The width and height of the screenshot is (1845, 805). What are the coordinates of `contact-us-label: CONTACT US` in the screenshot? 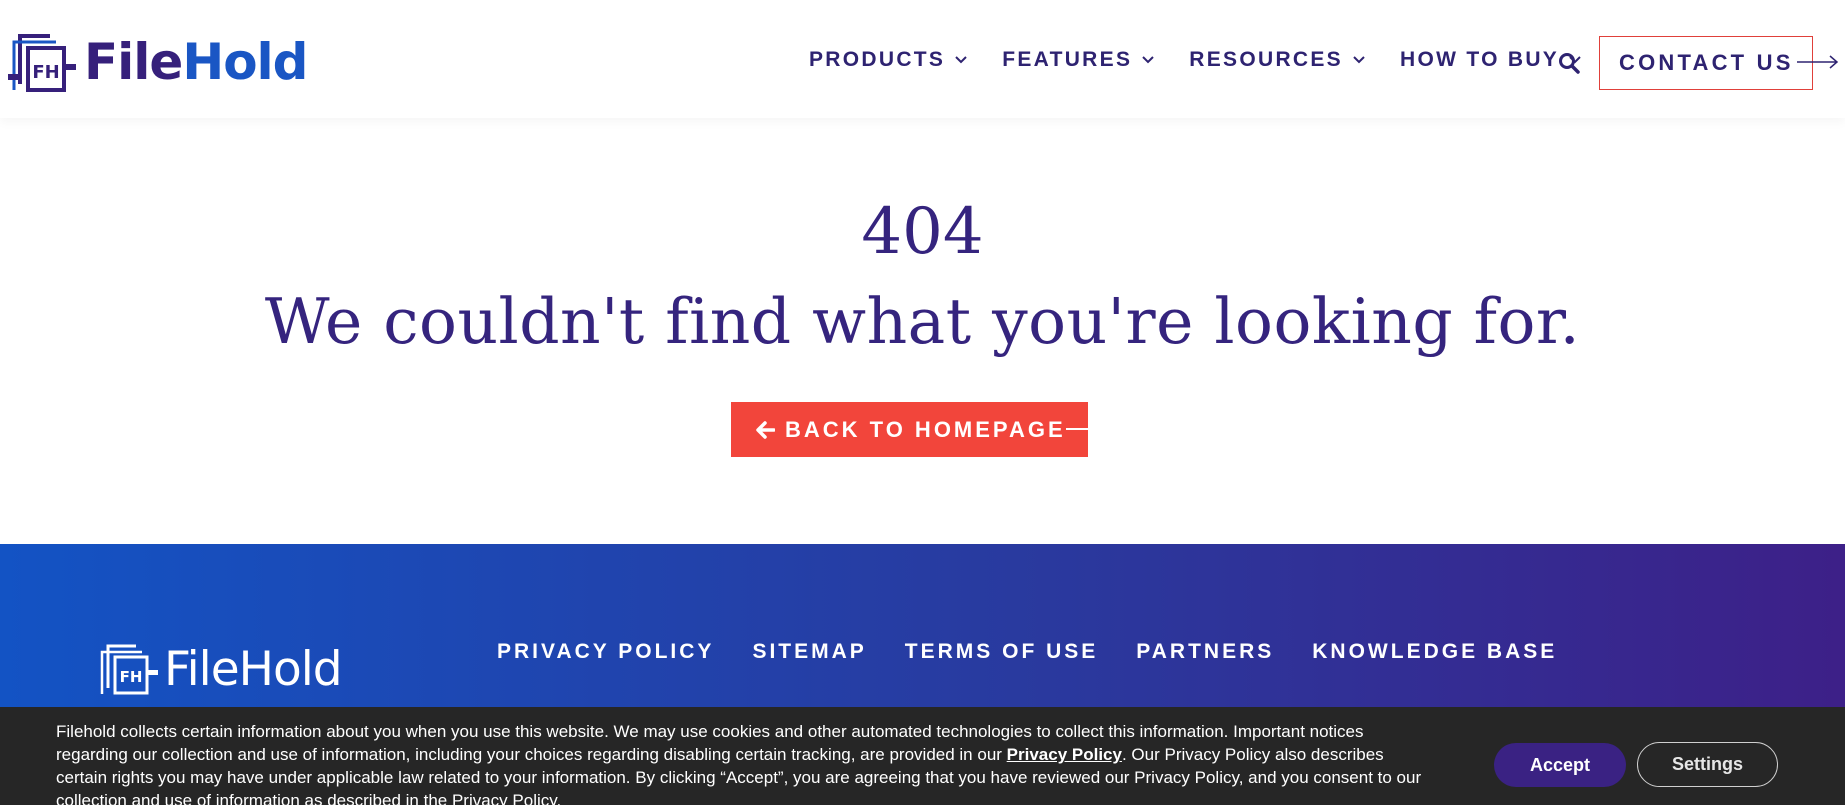 It's located at (1706, 62).